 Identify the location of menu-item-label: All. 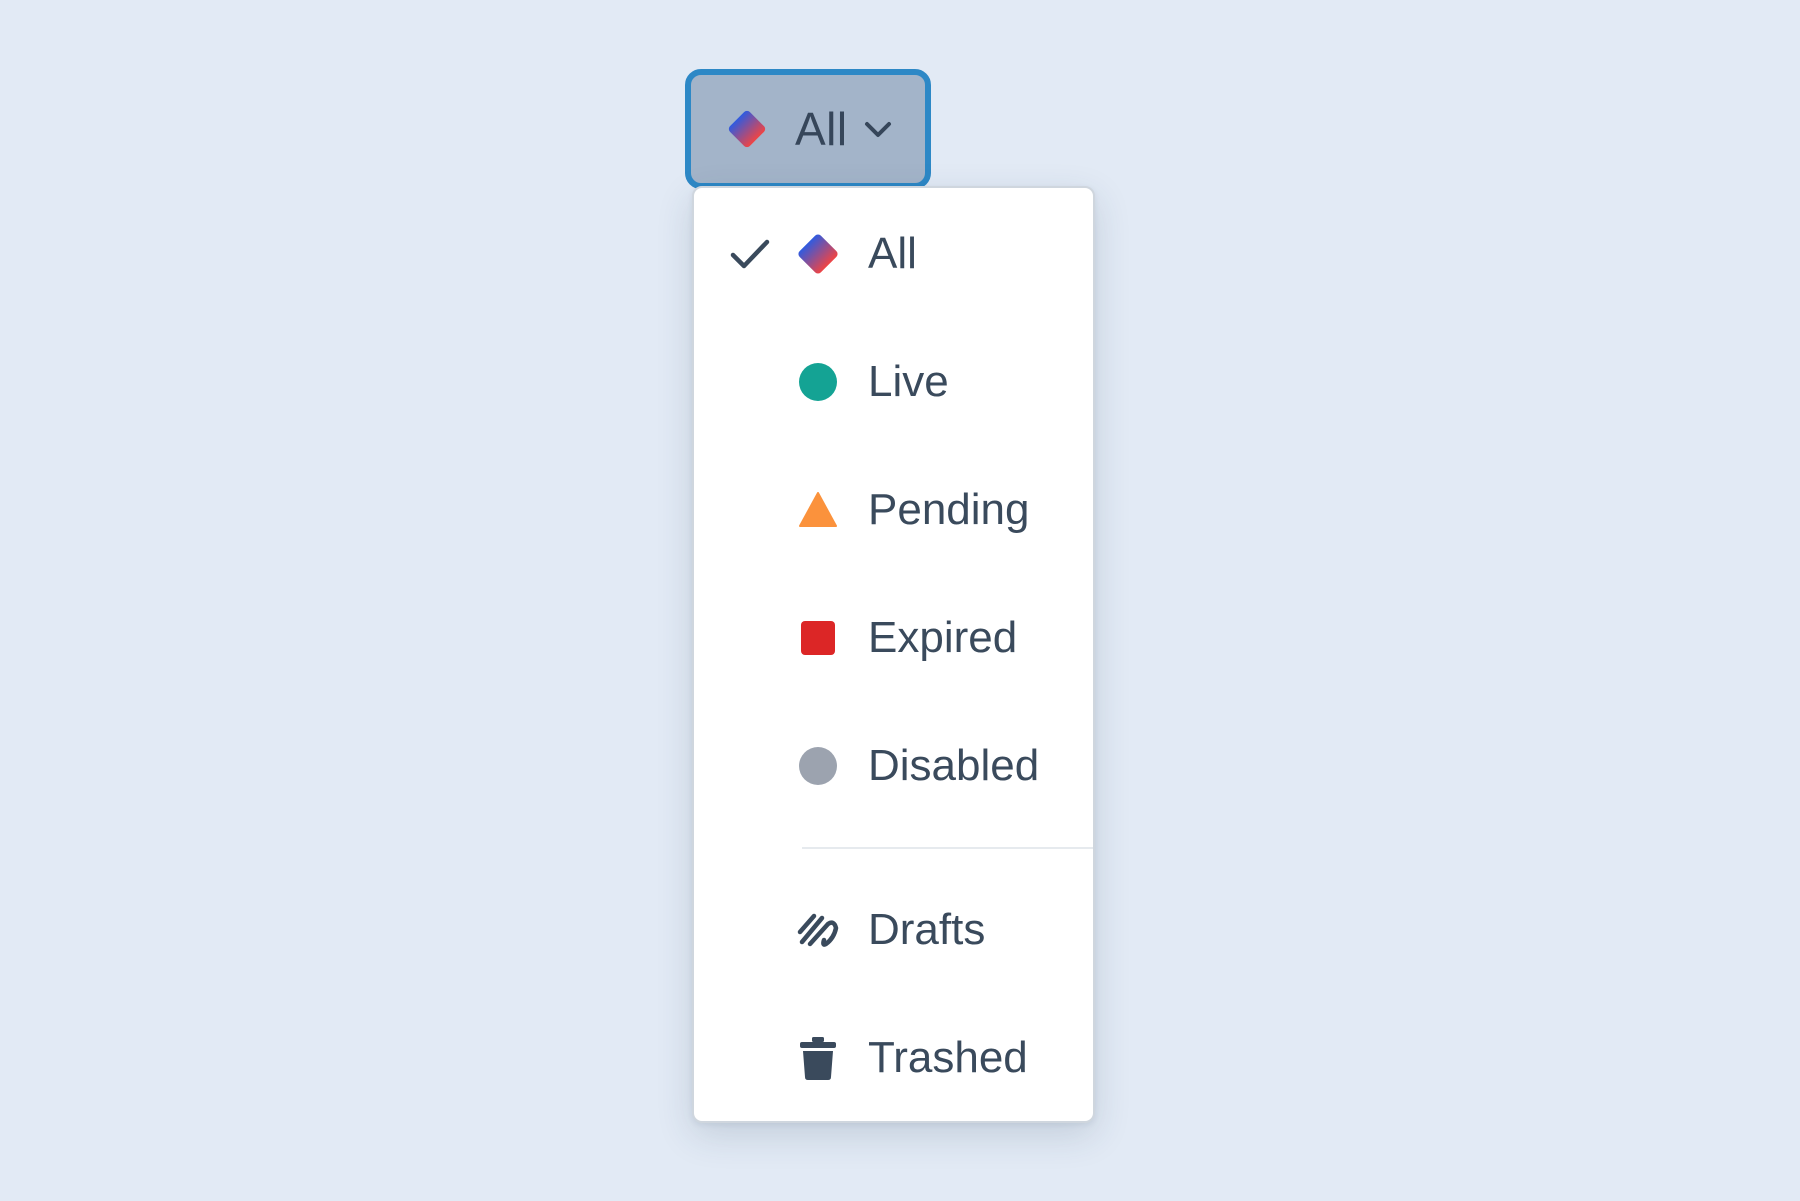
(892, 253).